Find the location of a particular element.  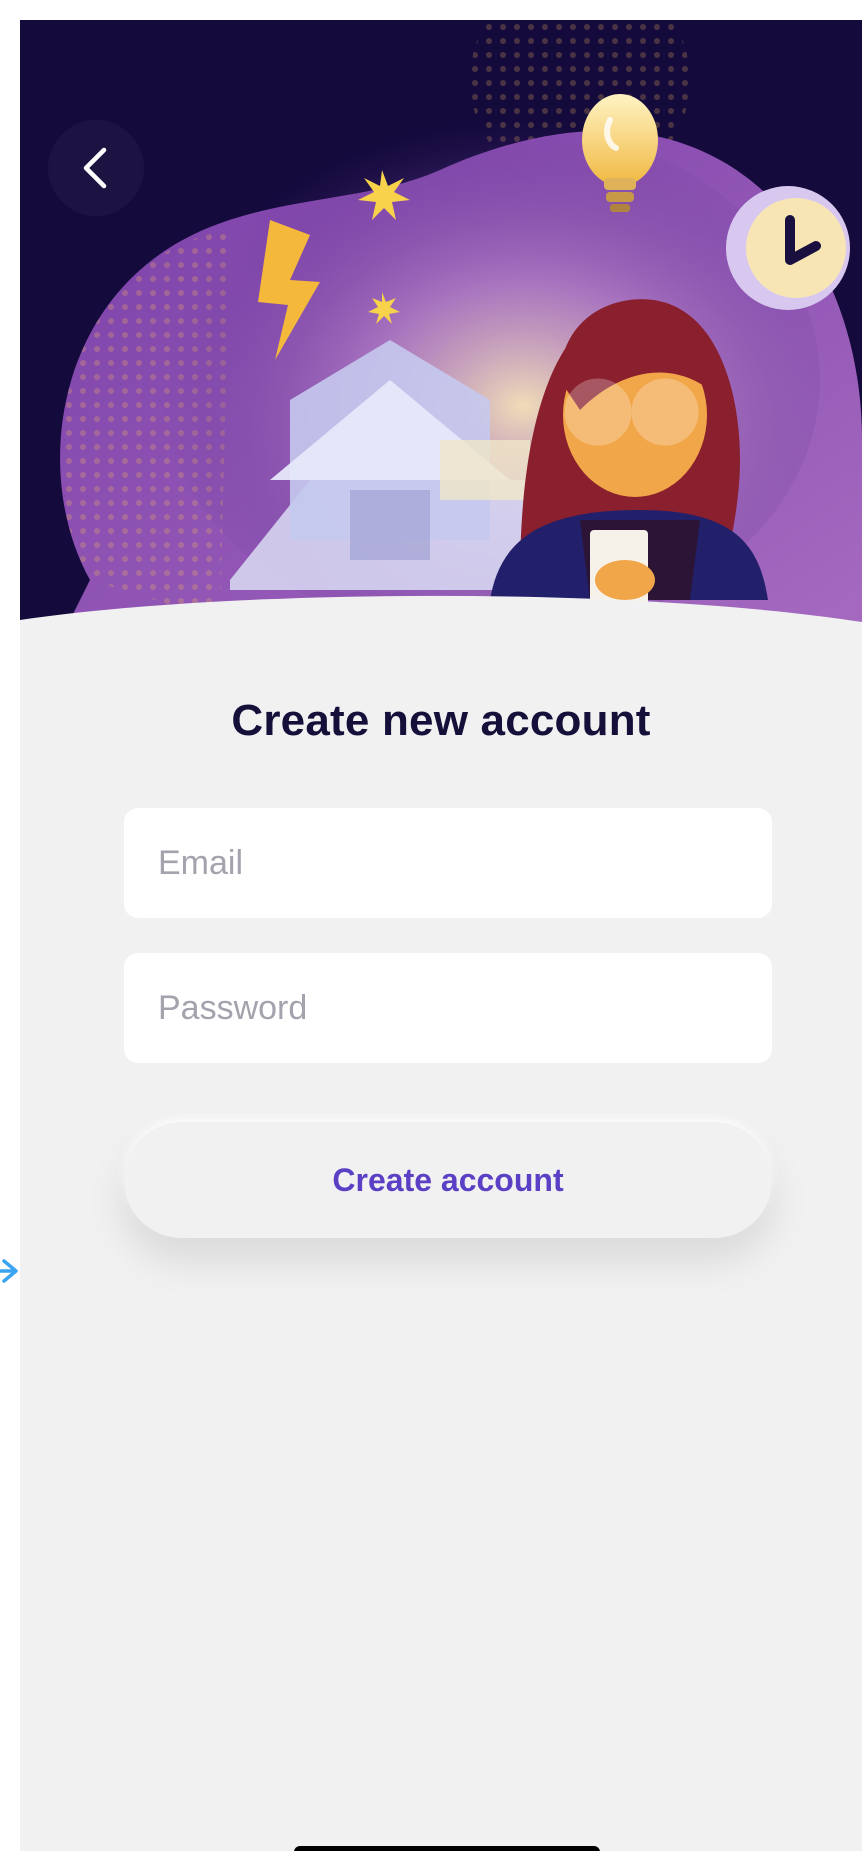

home-indicator is located at coordinates (447, 1848).